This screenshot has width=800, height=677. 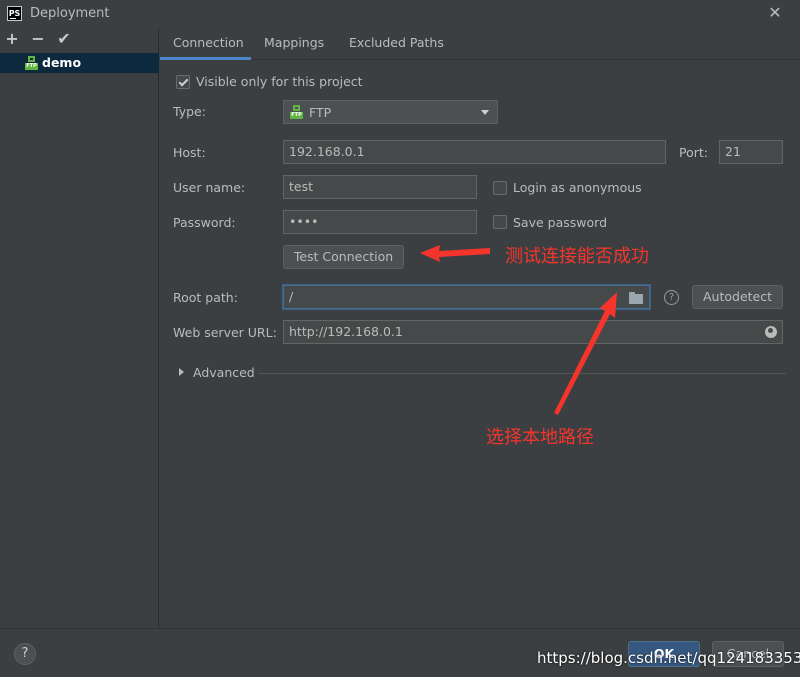 I want to click on remove-server-button: −, so click(x=38, y=39).